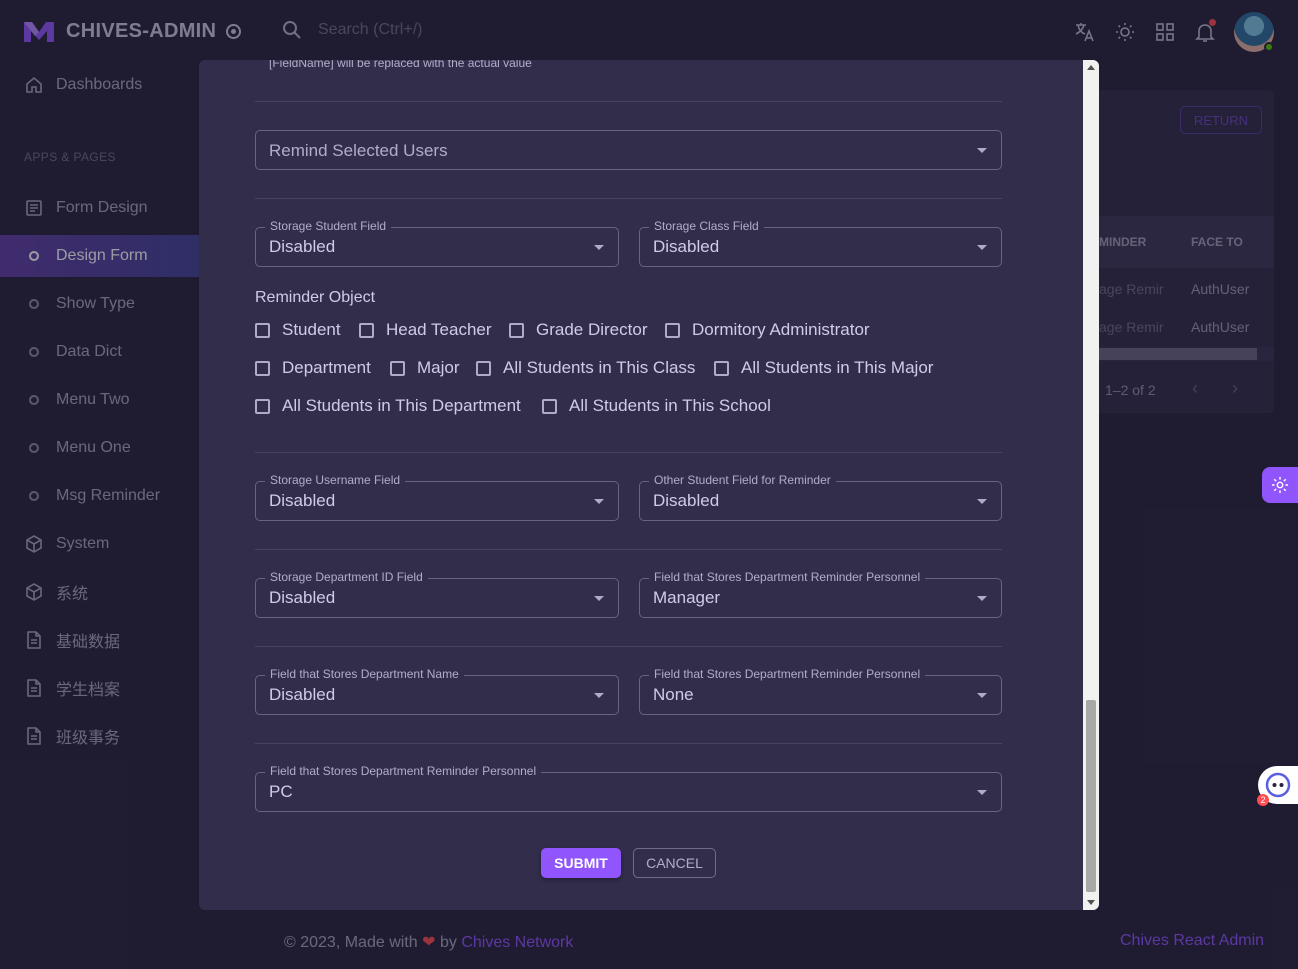 Image resolution: width=1298 pixels, height=969 pixels. Describe the element at coordinates (628, 150) in the screenshot. I see `remind-users-select: Remind Selected Users` at that location.